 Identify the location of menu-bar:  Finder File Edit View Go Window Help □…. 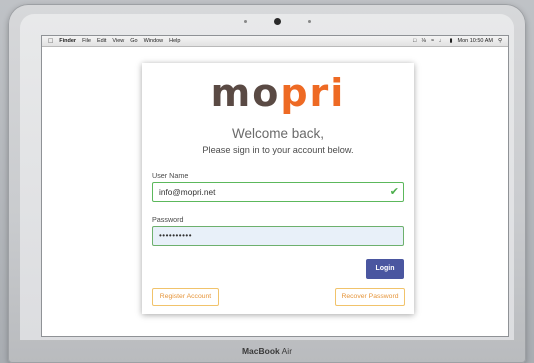
(275, 41).